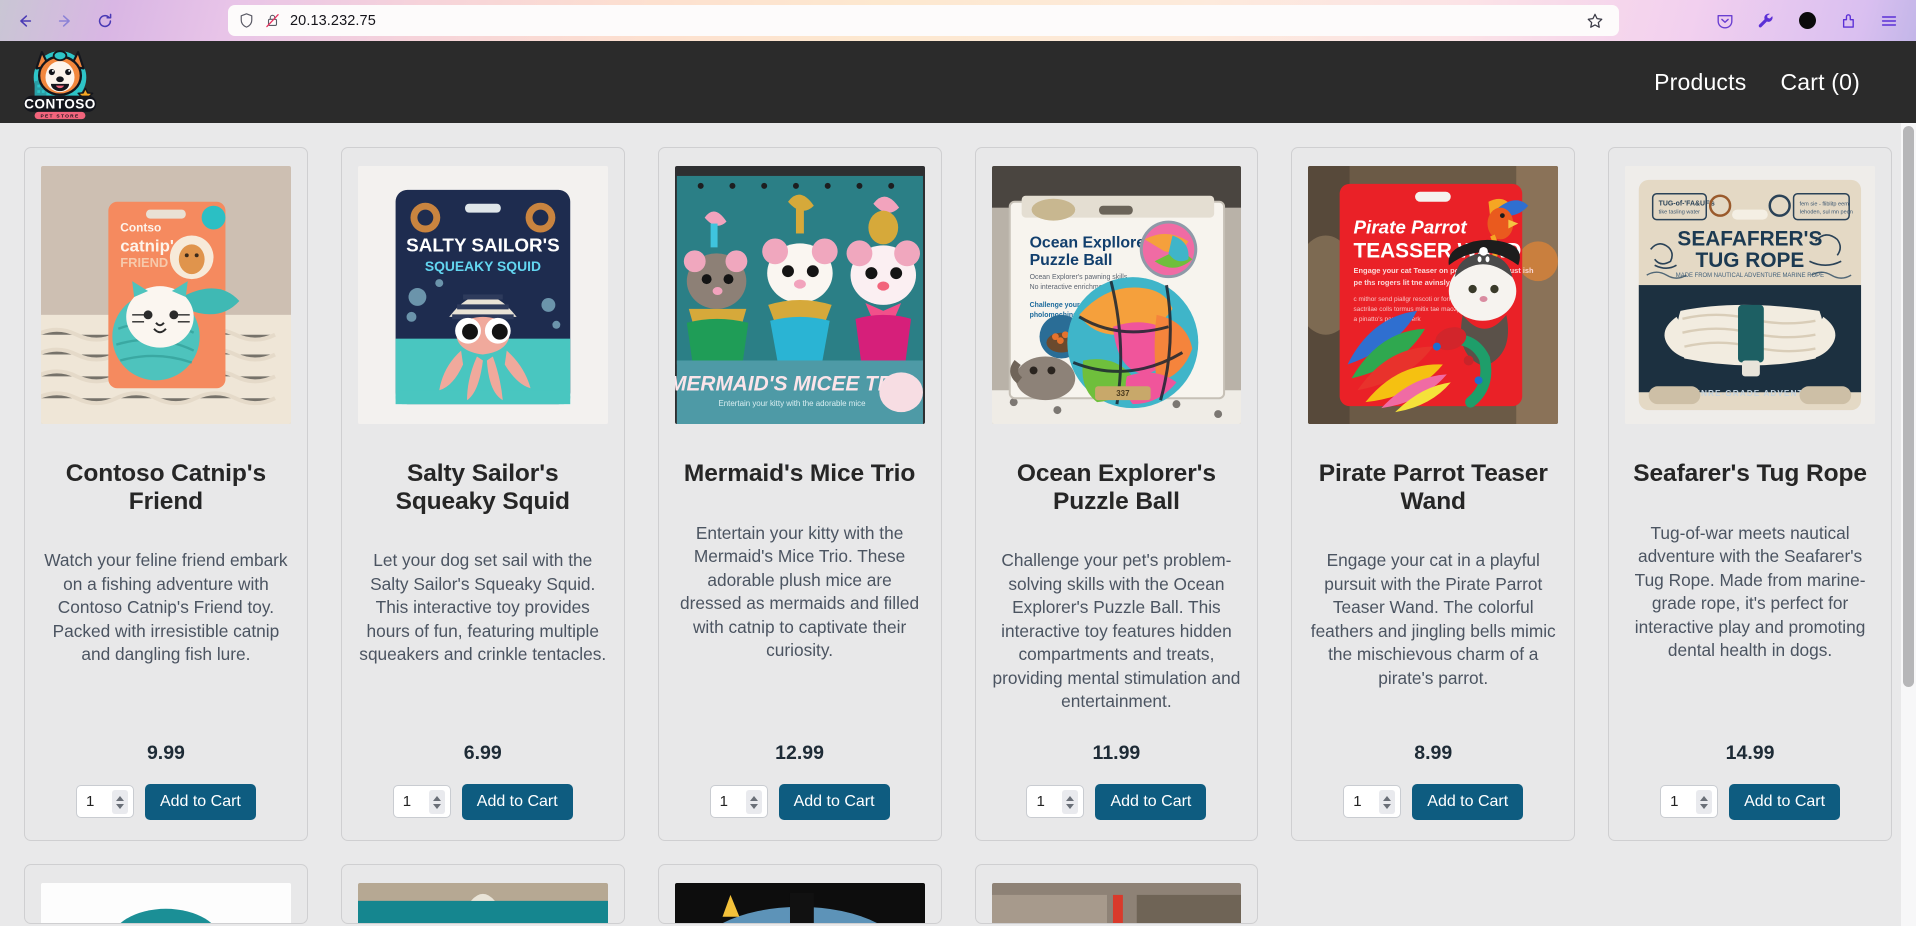 This screenshot has height=926, width=1916. What do you see at coordinates (1820, 82) in the screenshot?
I see `nav-link-cart: Cart (0)` at bounding box center [1820, 82].